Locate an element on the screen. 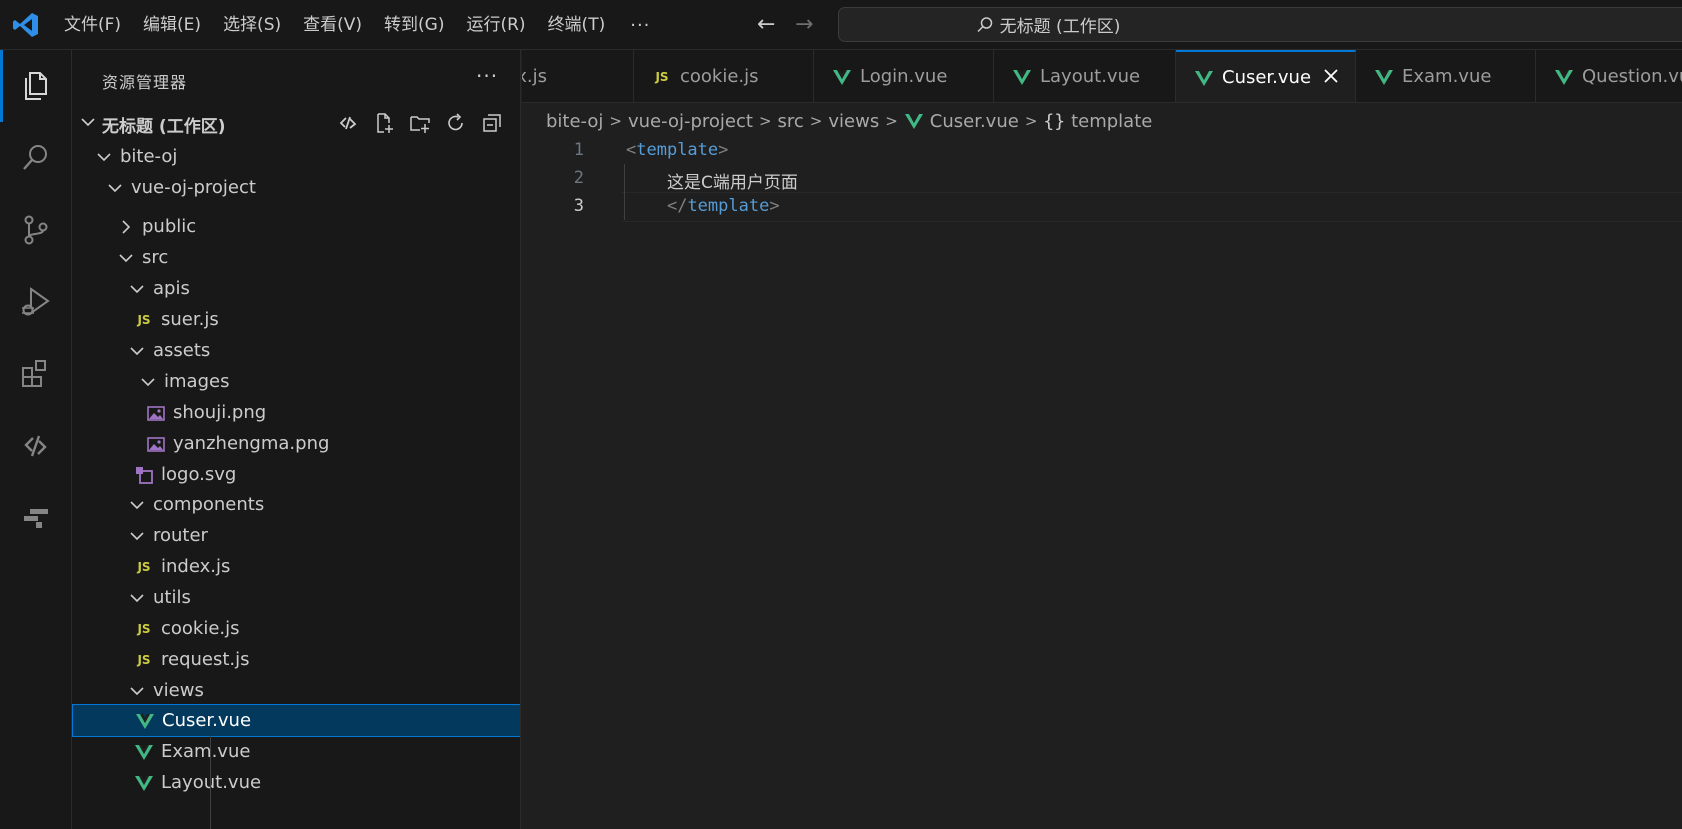 This screenshot has height=829, width=1682. breadcrumb-label: bite-oj is located at coordinates (575, 121).